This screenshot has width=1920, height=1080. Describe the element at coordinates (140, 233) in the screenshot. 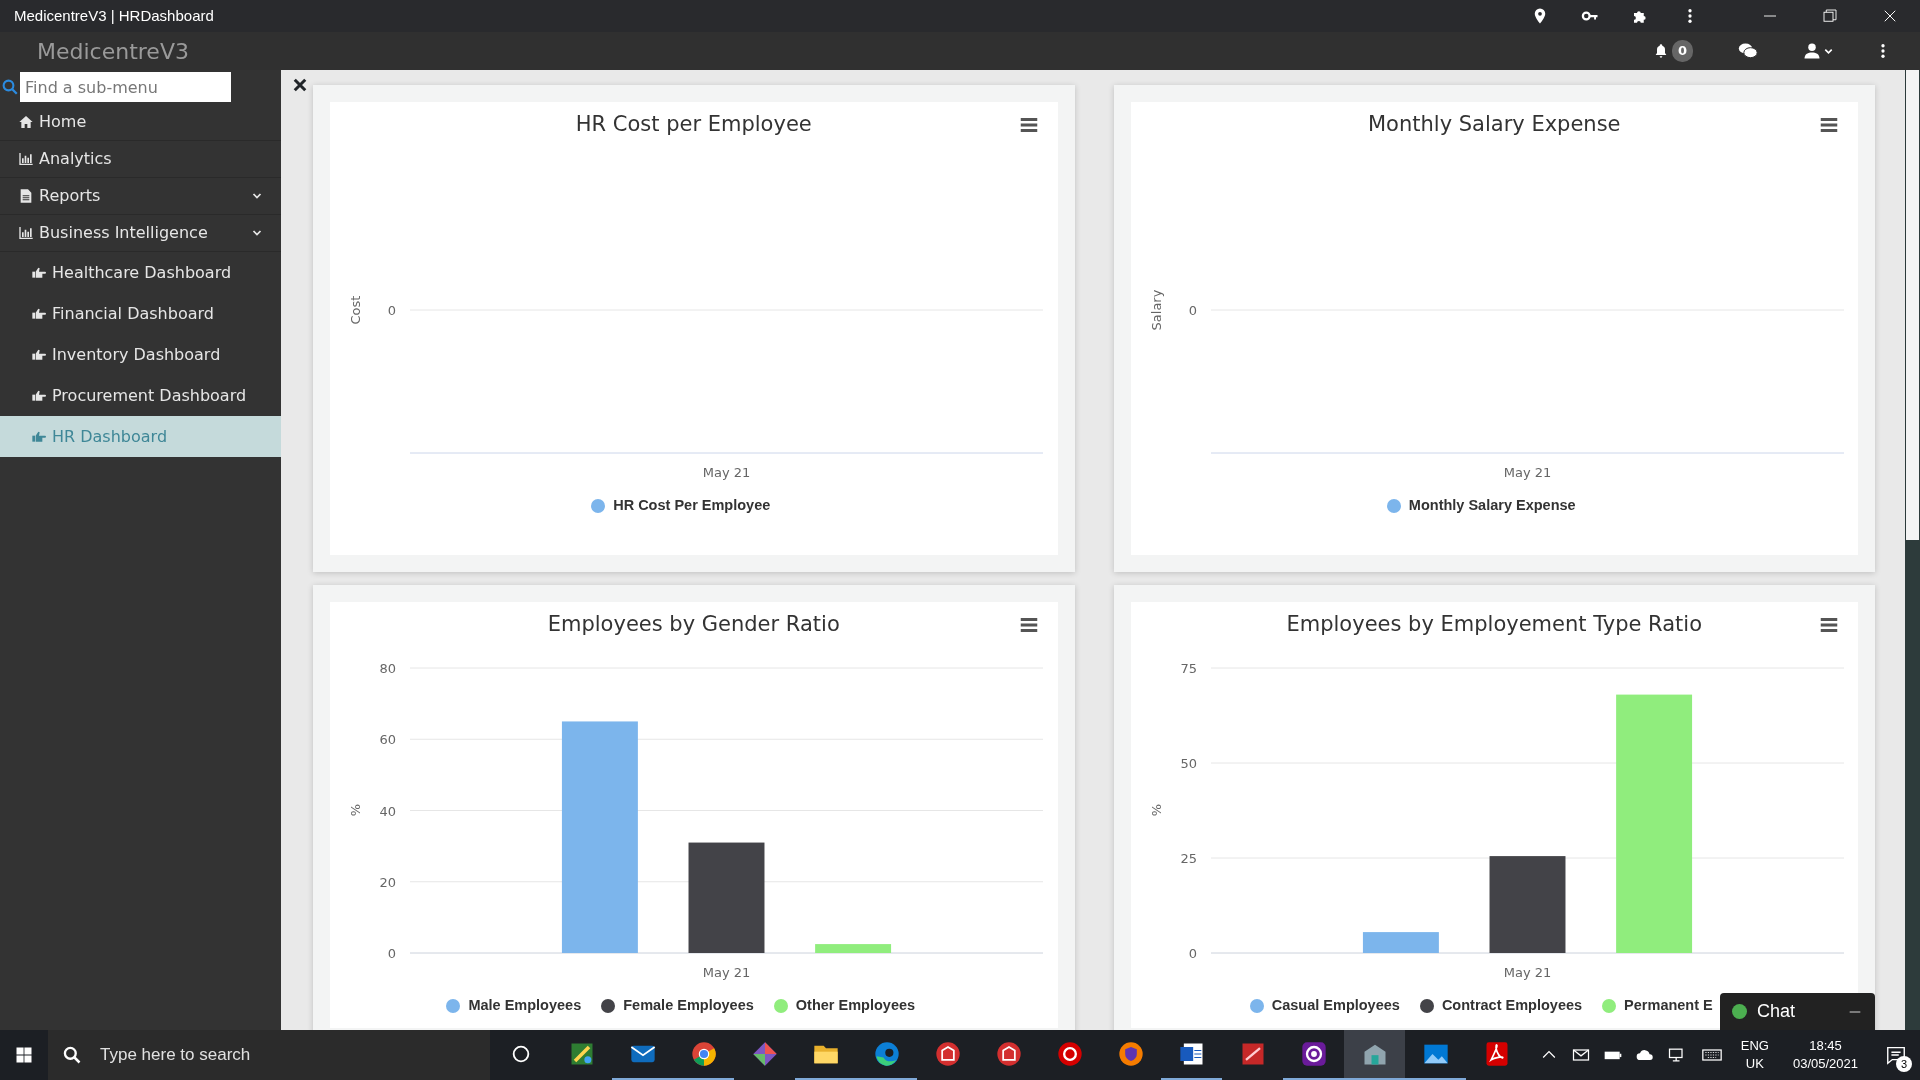

I see `sidebar-item: Business Intelligence` at that location.